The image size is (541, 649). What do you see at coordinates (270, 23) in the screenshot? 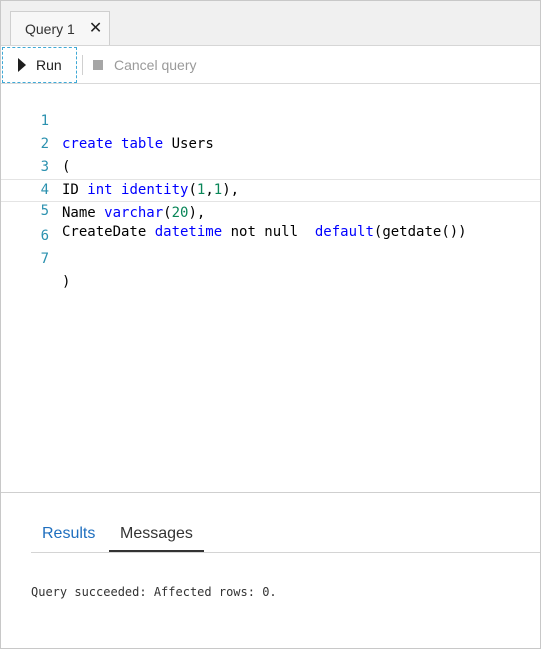
I see `tab-strip: Query 1 ✕` at bounding box center [270, 23].